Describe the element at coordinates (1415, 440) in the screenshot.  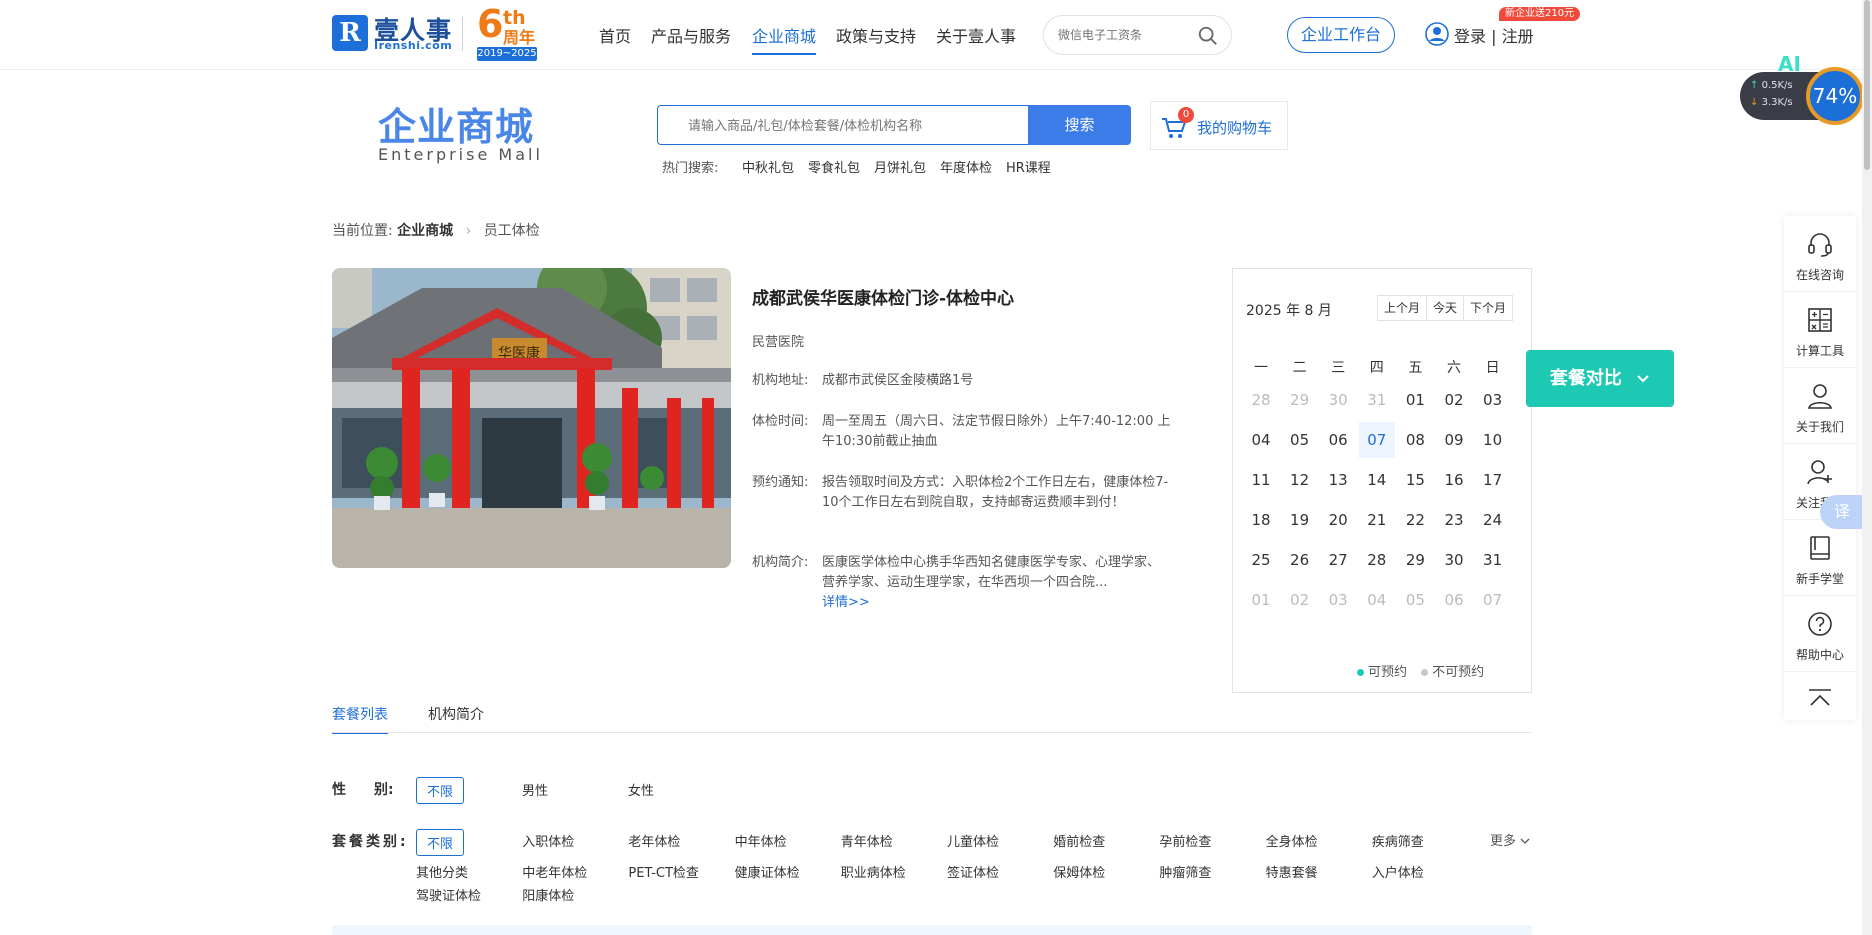
I see `calendar-day: 08` at that location.